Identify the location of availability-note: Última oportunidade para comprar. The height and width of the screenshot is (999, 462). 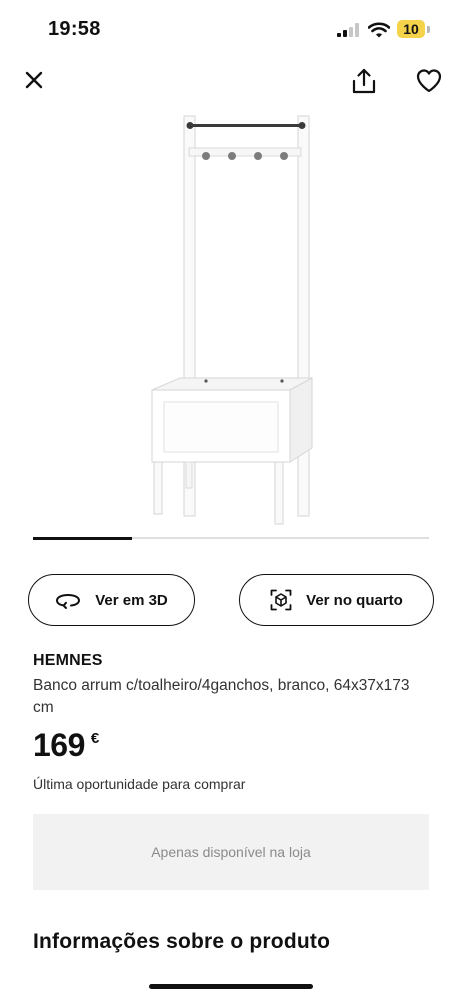
(139, 784).